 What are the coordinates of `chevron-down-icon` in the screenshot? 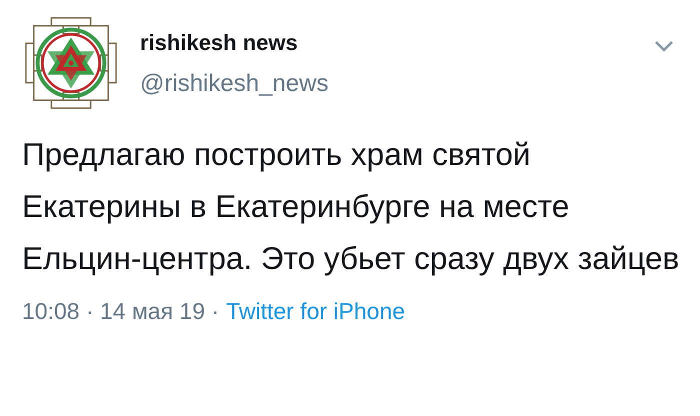 It's located at (664, 46).